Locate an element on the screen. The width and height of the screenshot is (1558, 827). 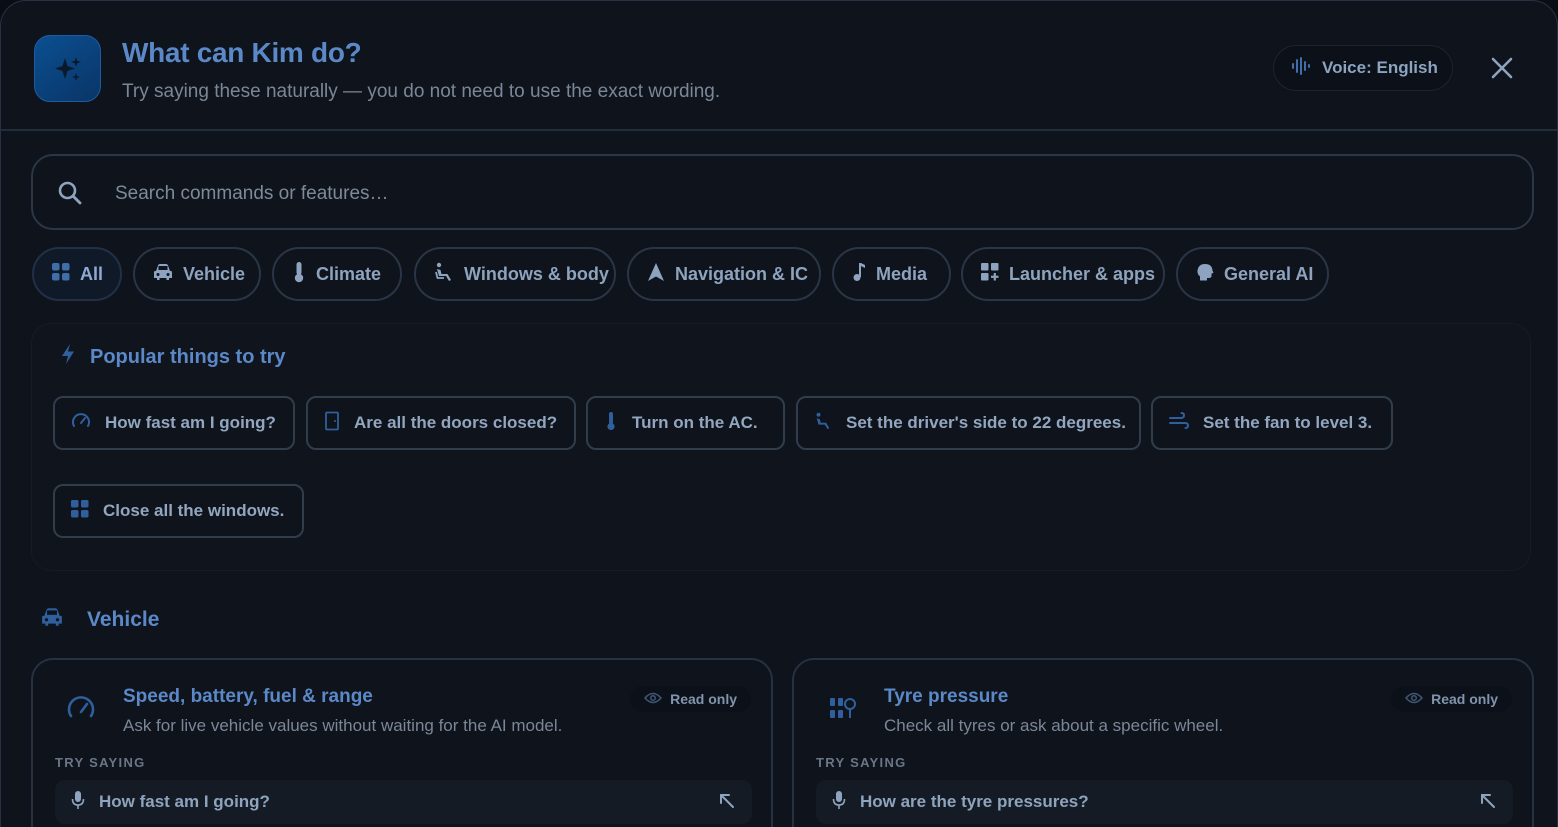
voice-language-label: Voice: English is located at coordinates (1380, 67).